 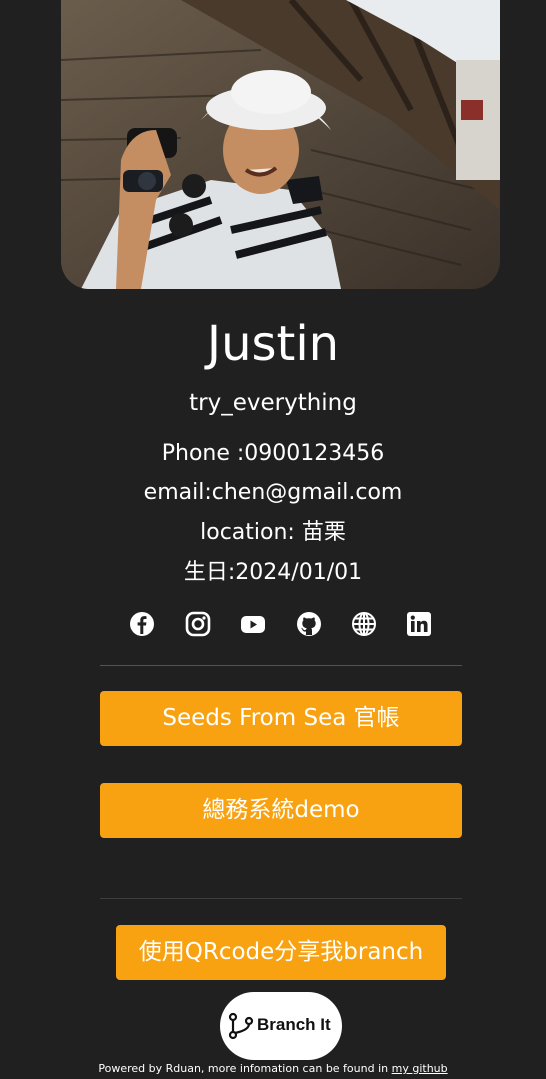 I want to click on top-divider, so click(x=281, y=665).